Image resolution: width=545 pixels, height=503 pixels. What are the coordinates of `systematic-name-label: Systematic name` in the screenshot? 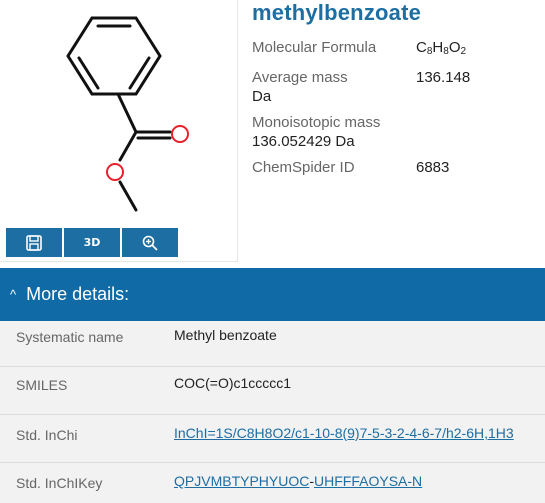 It's located at (70, 337).